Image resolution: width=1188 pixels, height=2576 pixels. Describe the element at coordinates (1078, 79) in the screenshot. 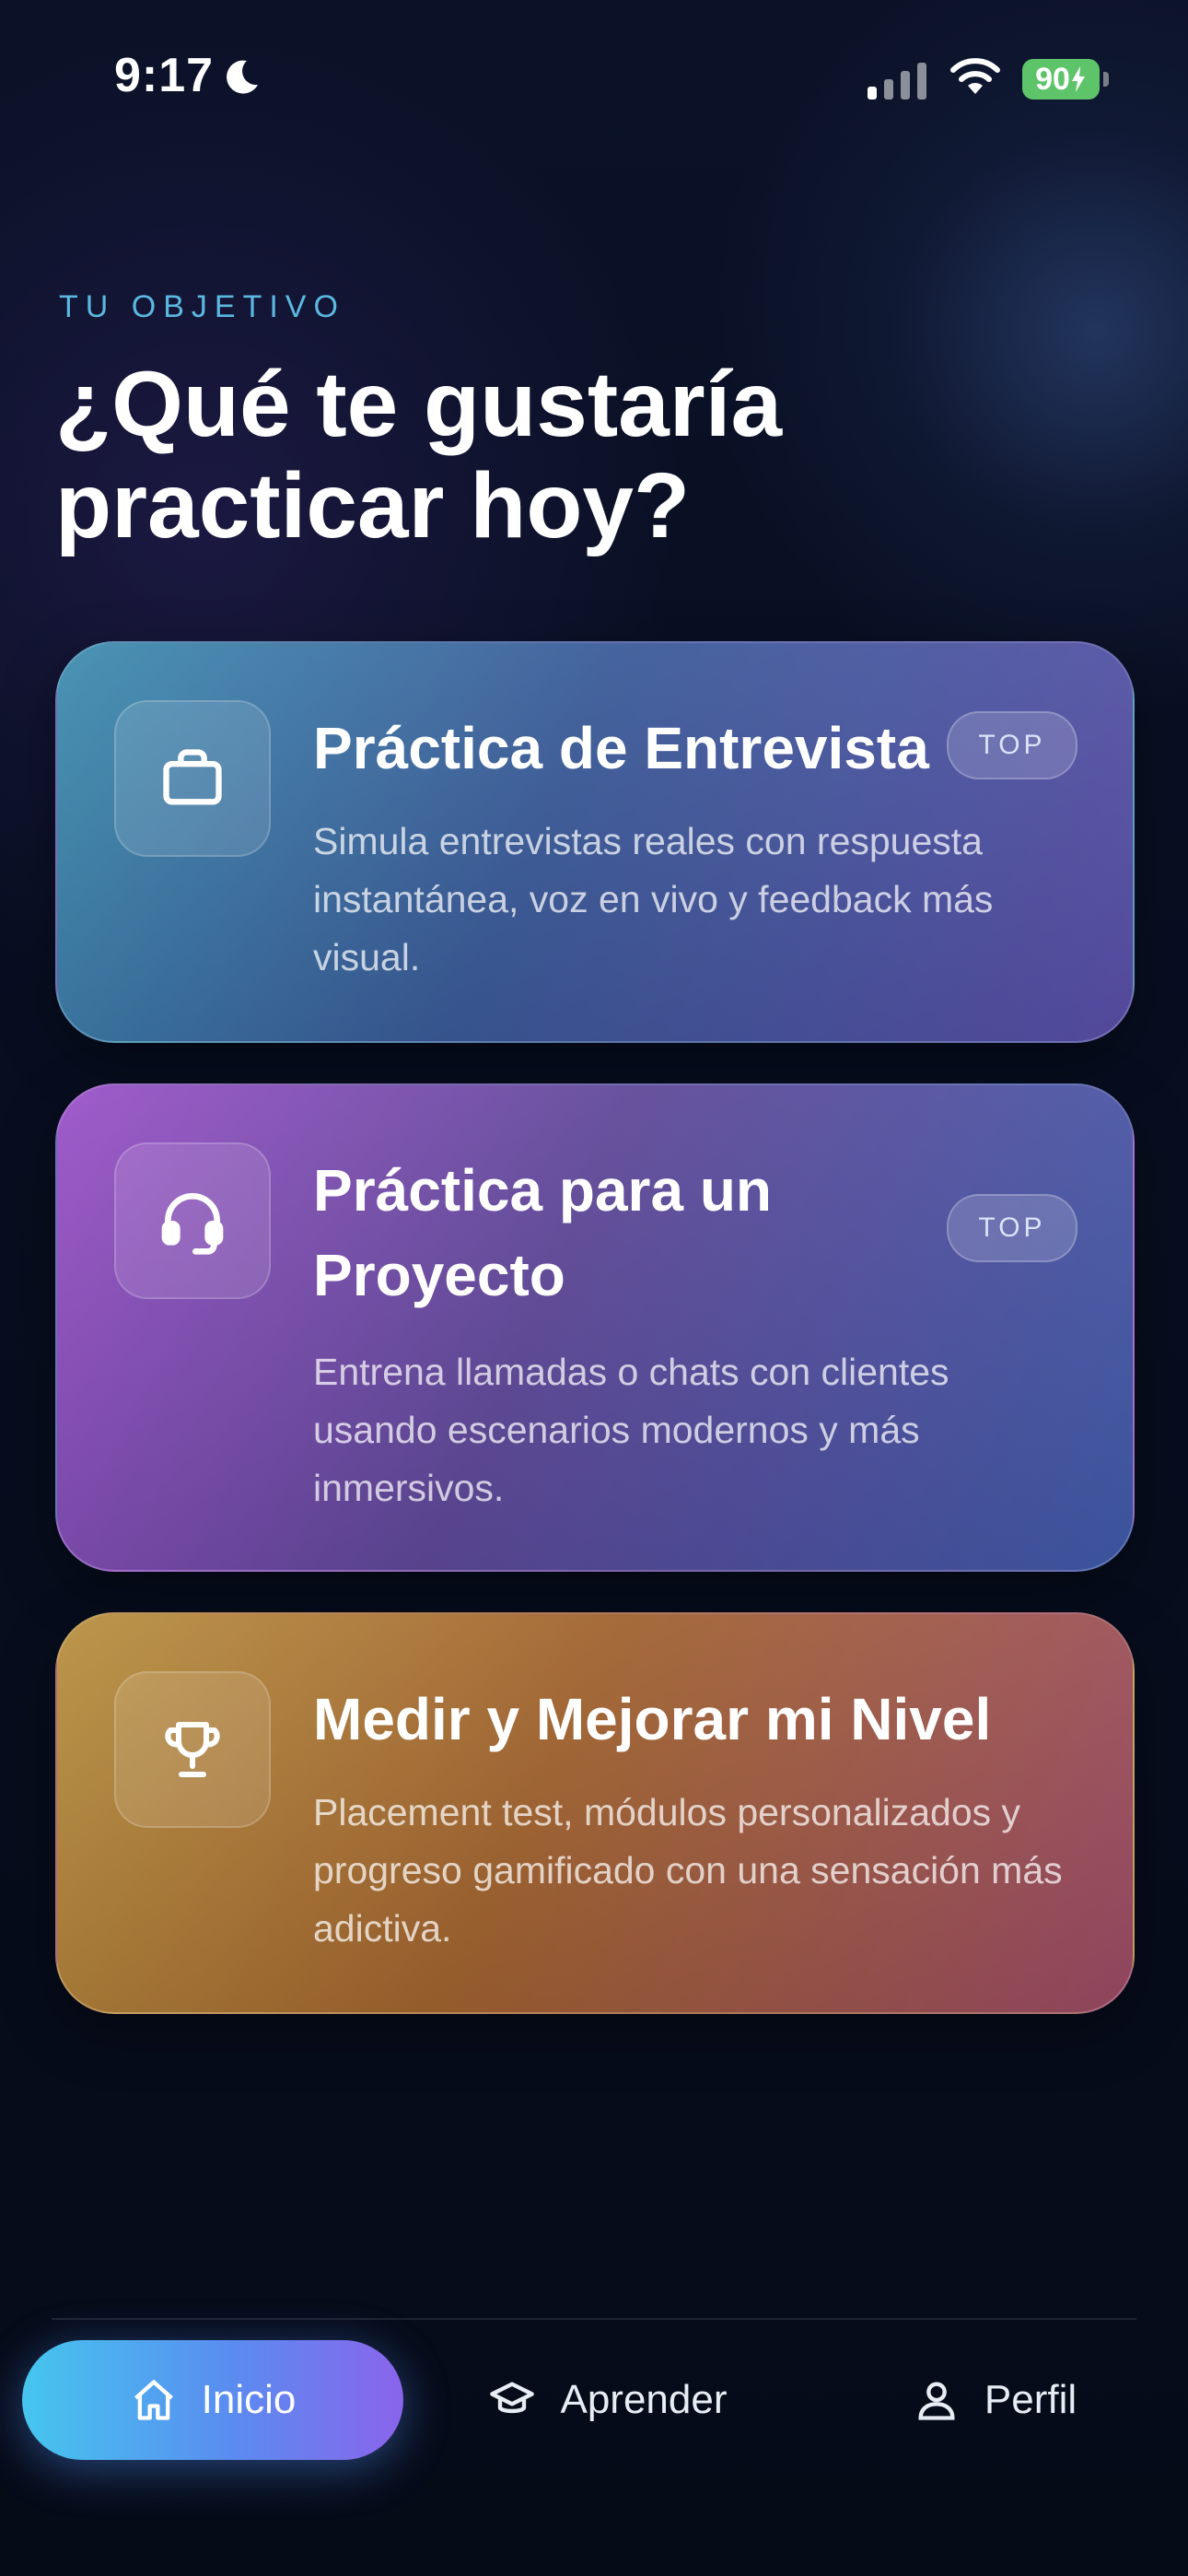

I see `charging-bolt-icon` at that location.